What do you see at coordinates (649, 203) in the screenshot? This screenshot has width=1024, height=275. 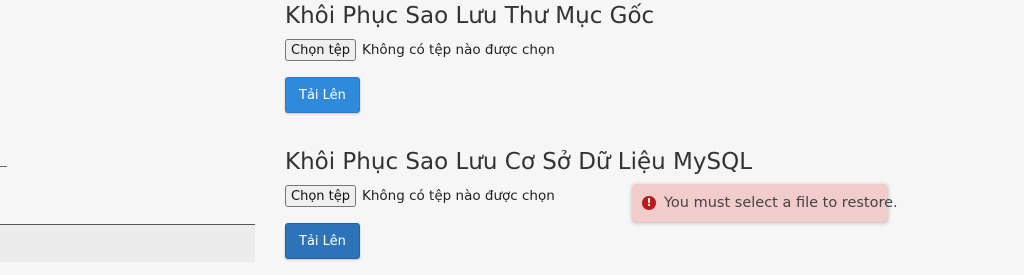 I see `error-icon: !` at bounding box center [649, 203].